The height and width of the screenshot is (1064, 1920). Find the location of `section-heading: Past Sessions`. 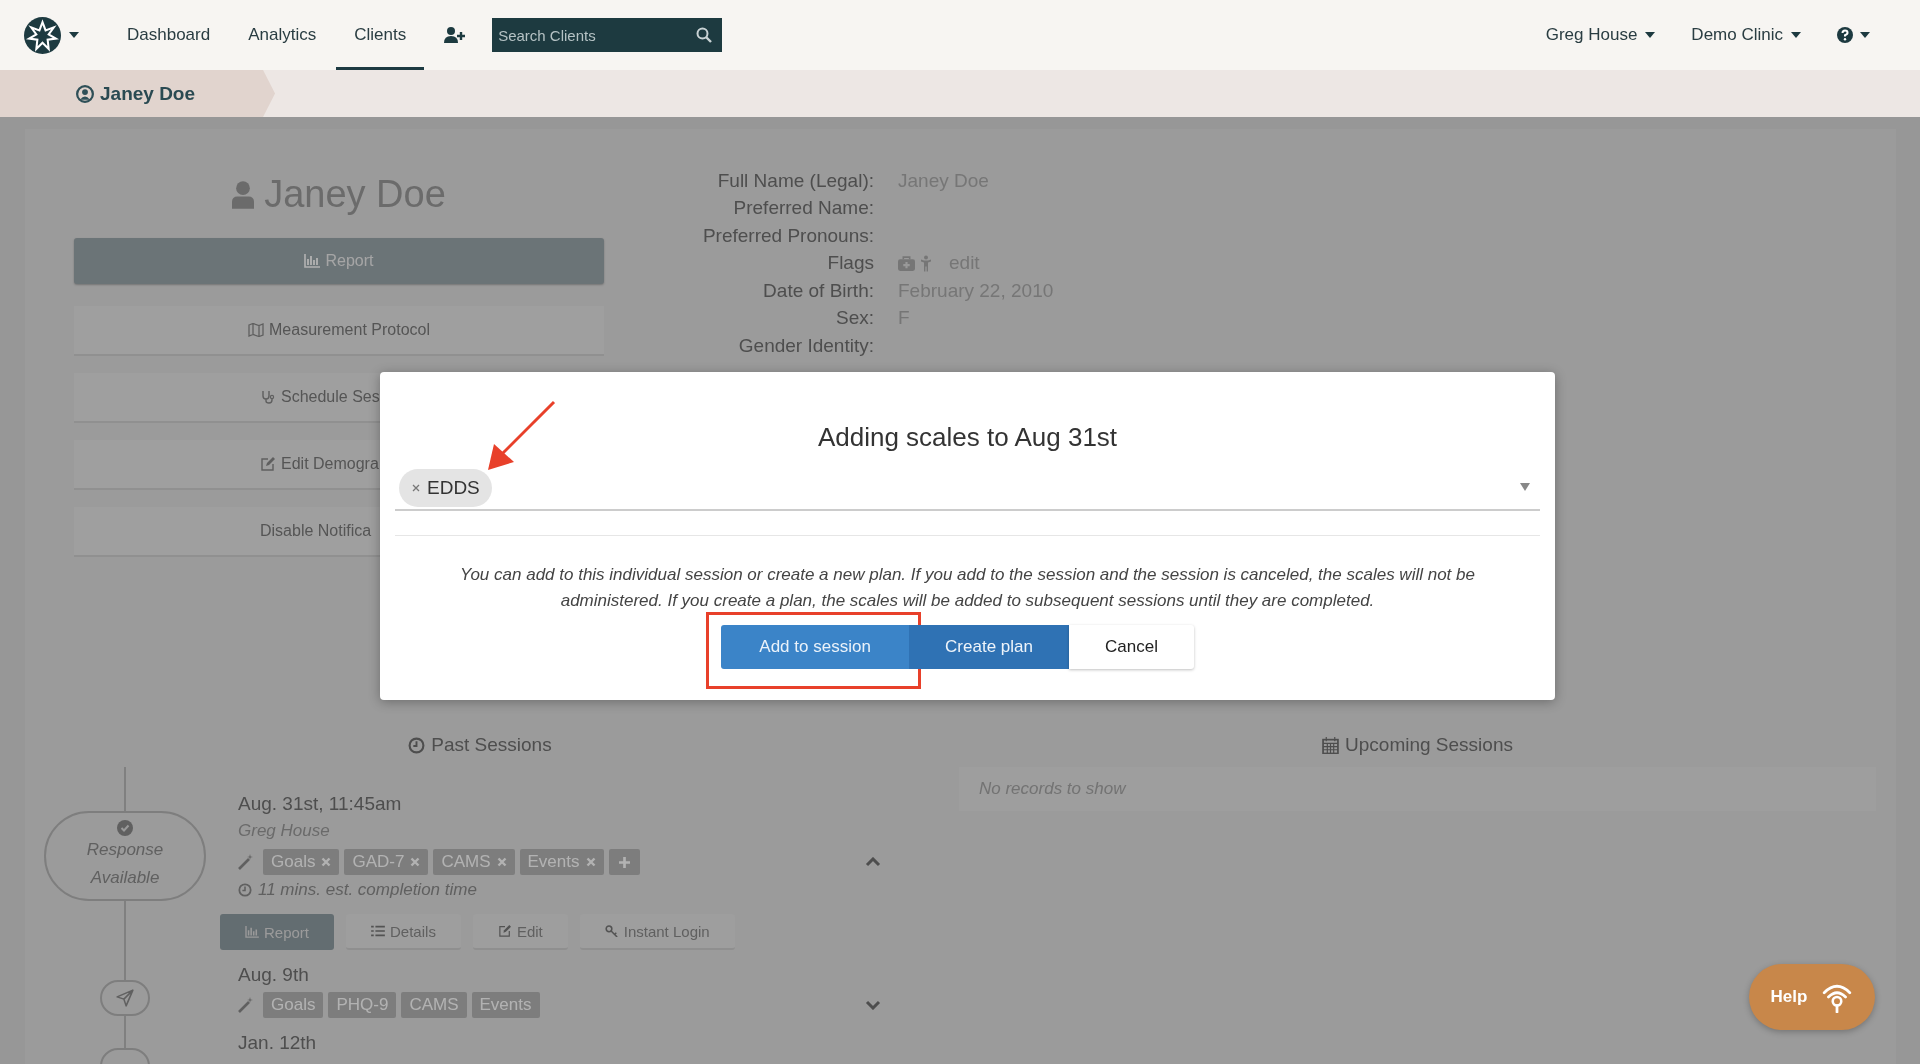

section-heading: Past Sessions is located at coordinates (491, 745).